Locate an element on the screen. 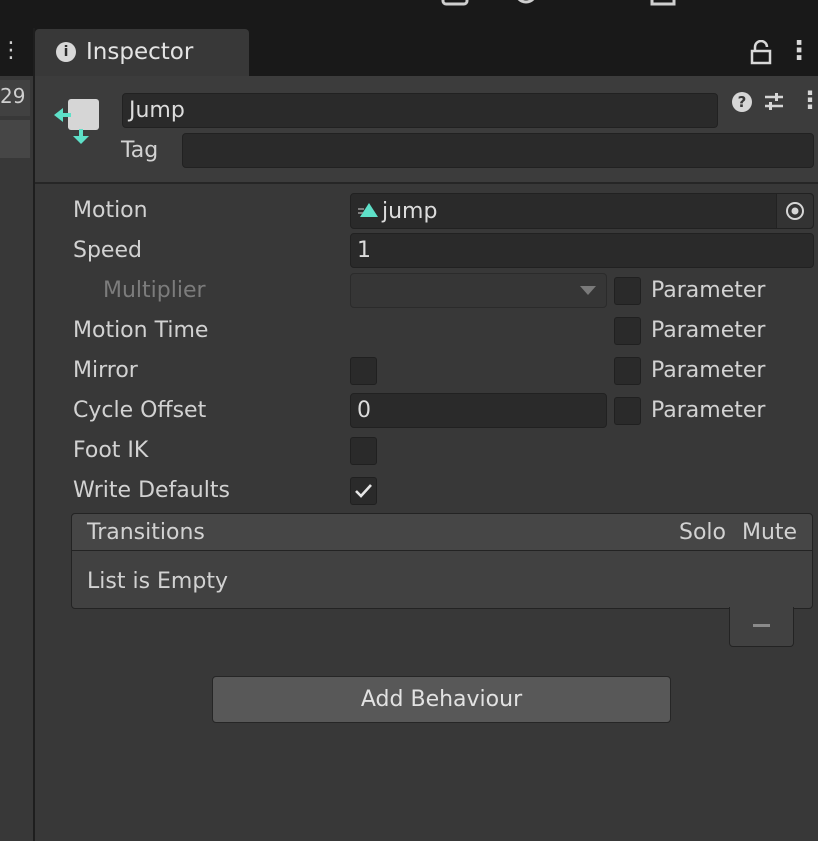 This screenshot has width=818, height=841. minus-icon is located at coordinates (761, 625).